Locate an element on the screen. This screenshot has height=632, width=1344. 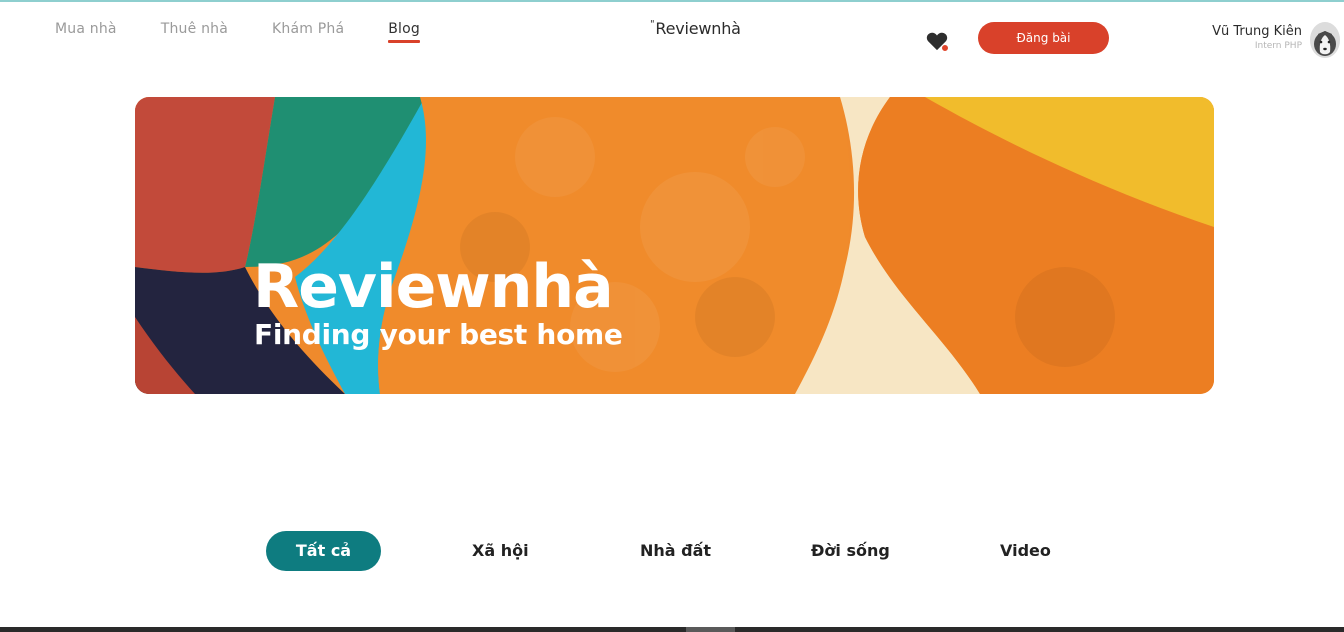
husky-avatar-icon is located at coordinates (1325, 40).